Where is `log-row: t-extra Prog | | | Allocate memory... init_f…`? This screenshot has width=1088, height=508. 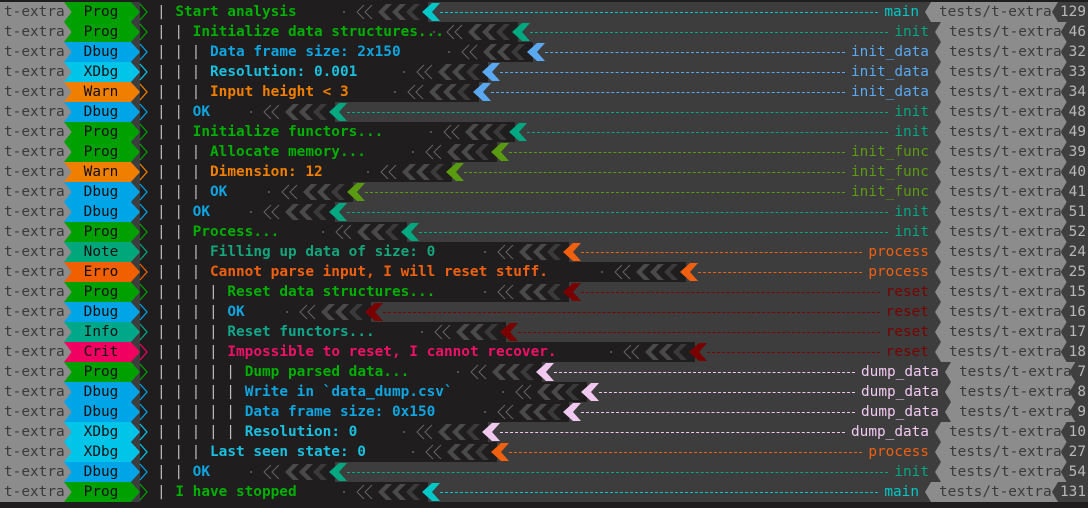
log-row: t-extra Prog | | | Allocate memory... init_f… is located at coordinates (544, 152).